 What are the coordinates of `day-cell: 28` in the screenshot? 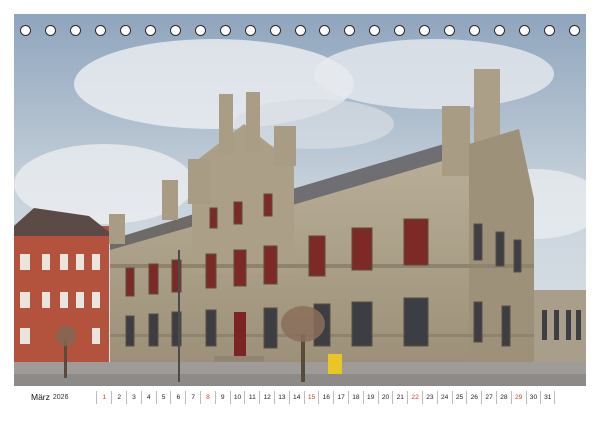 It's located at (503, 397).